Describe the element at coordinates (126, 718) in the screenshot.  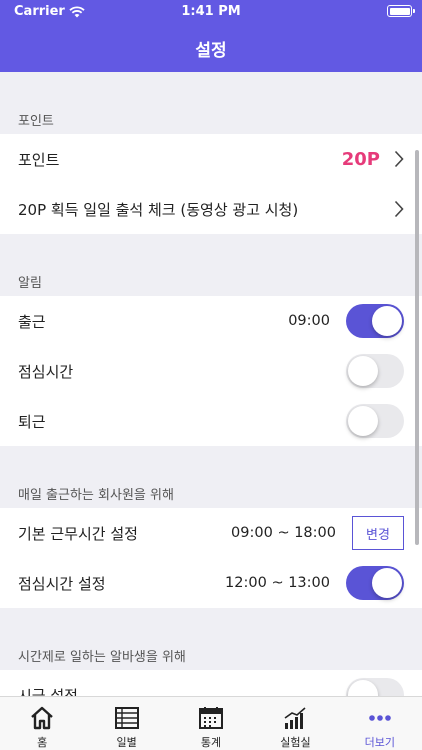
I see `list-icon` at that location.